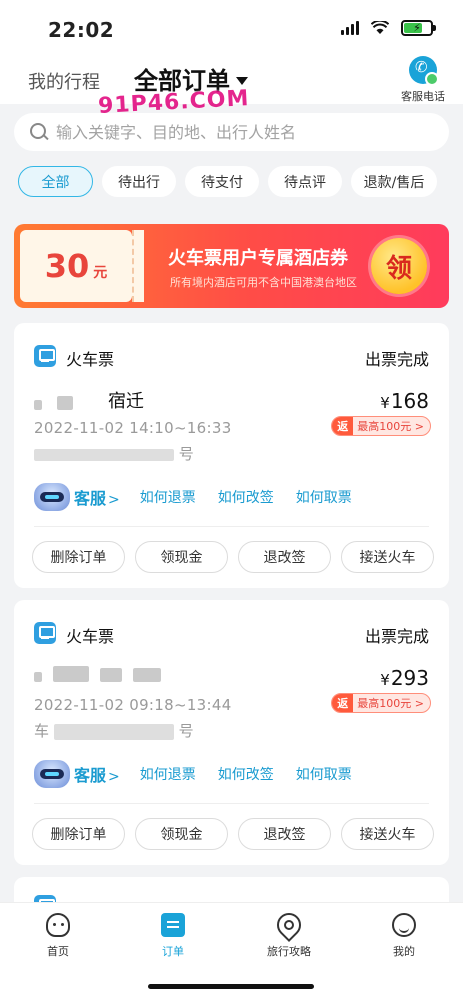  I want to click on hotel-coupon-banner: 30 元 火车票用户专属酒店券 所有境内酒店可用不含中国港澳台地区 领, so click(231, 266).